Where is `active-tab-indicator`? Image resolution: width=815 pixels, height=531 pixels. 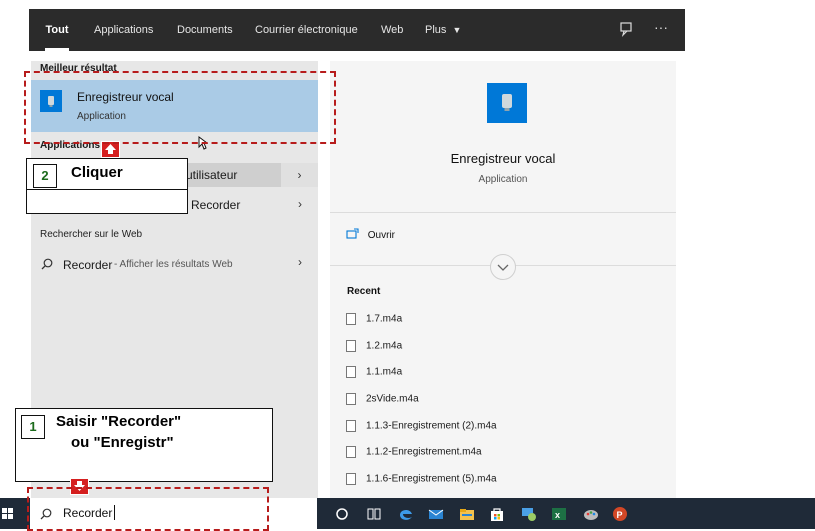
active-tab-indicator is located at coordinates (57, 49).